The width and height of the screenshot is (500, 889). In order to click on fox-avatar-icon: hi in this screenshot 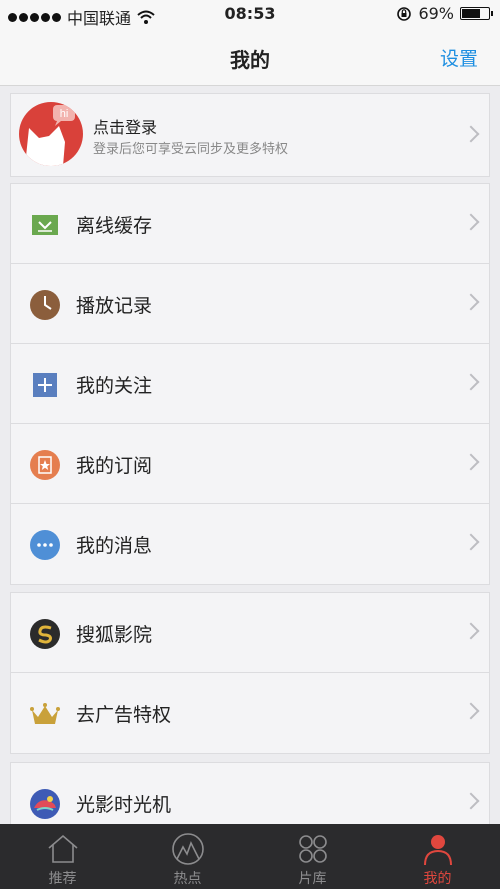, I will do `click(50, 135)`.